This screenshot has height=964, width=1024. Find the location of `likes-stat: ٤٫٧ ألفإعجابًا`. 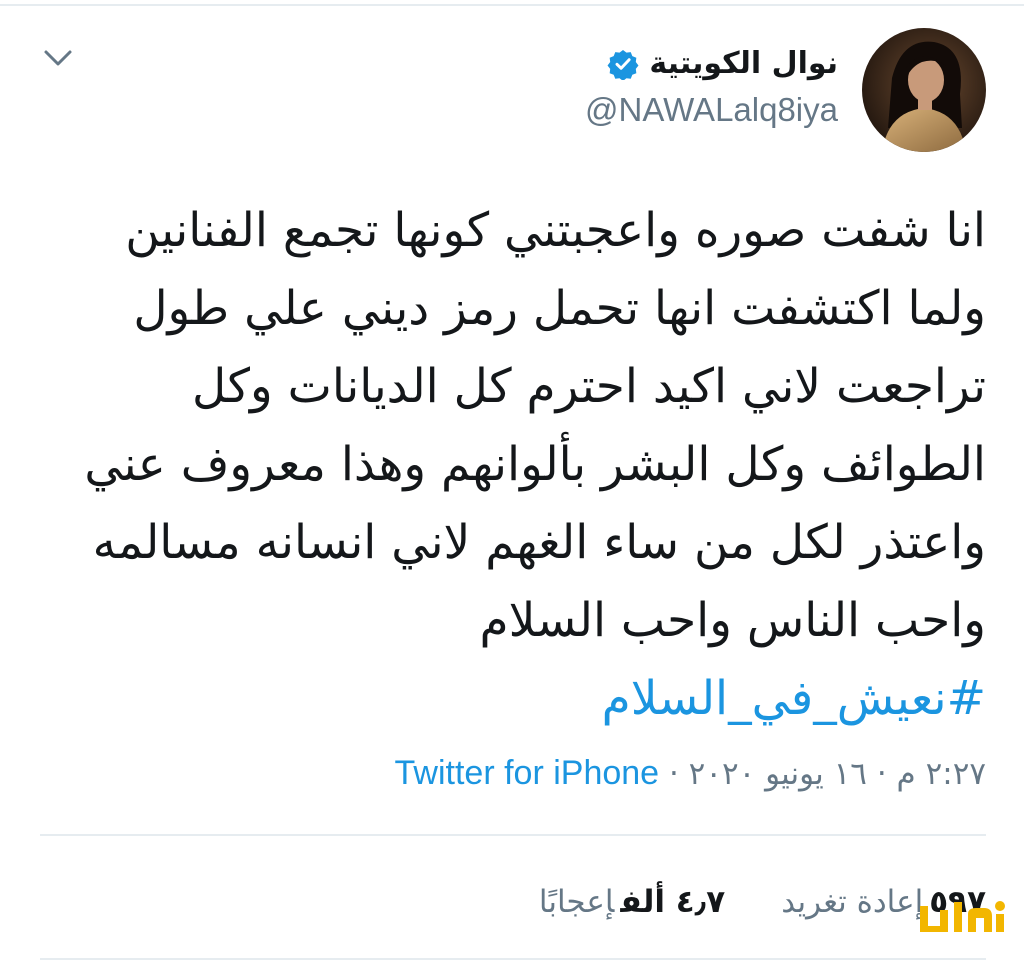

likes-stat: ٤٫٧ ألفإعجابًا is located at coordinates (632, 902).